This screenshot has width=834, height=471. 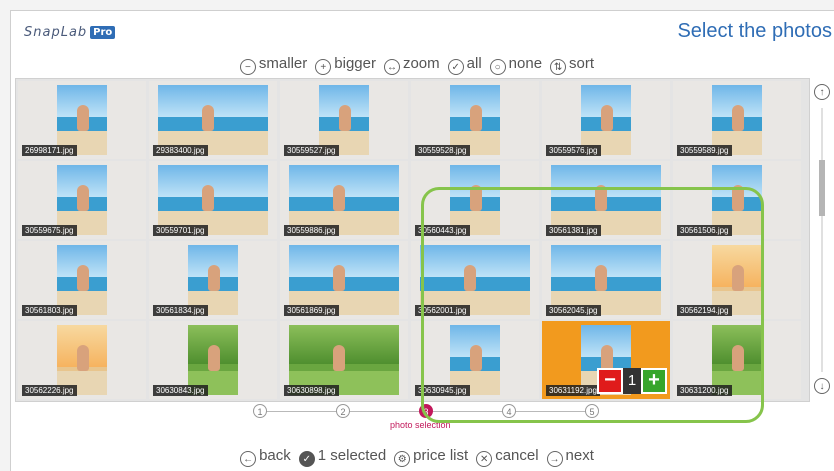 I want to click on toolbar-bigger-button: + bigger, so click(x=345, y=65).